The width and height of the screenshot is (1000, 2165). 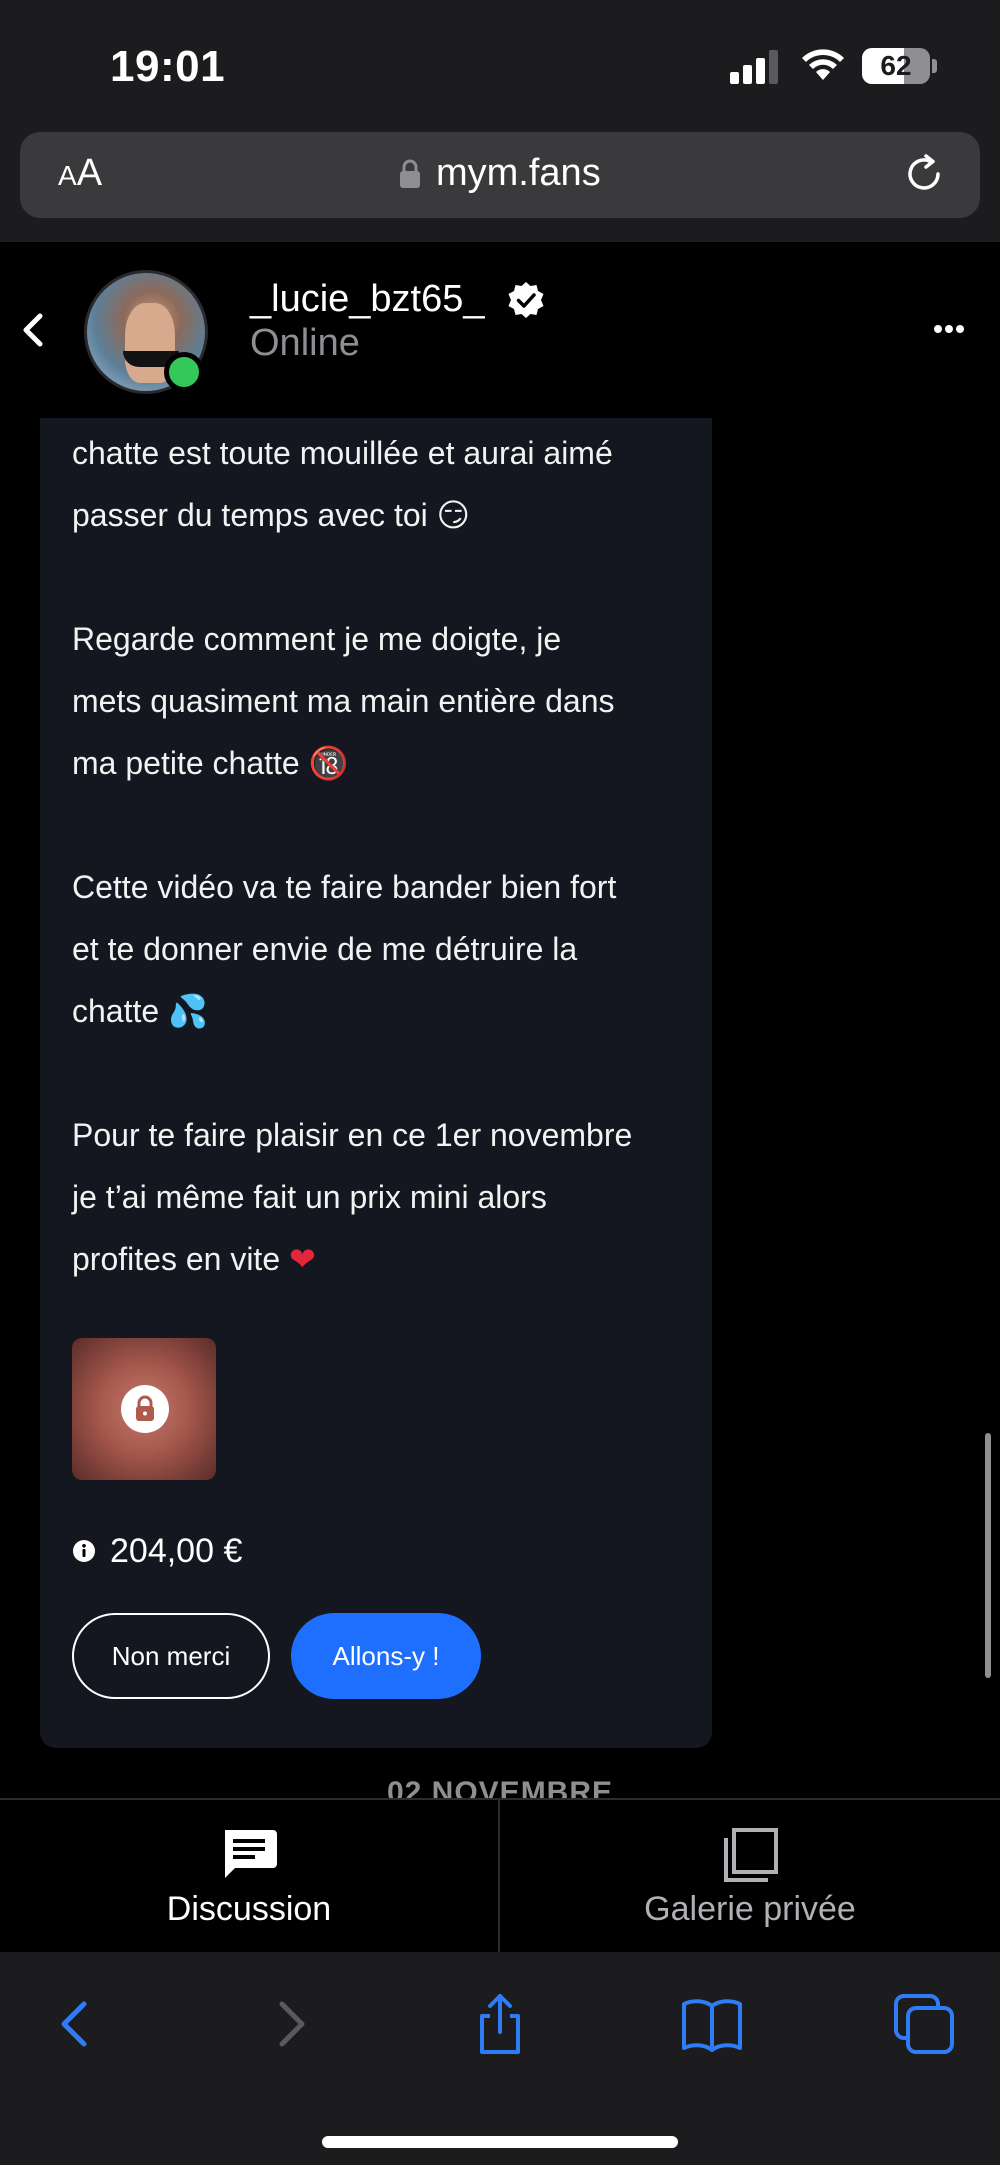 What do you see at coordinates (249, 1909) in the screenshot?
I see `tab-discussion-label: Discussion` at bounding box center [249, 1909].